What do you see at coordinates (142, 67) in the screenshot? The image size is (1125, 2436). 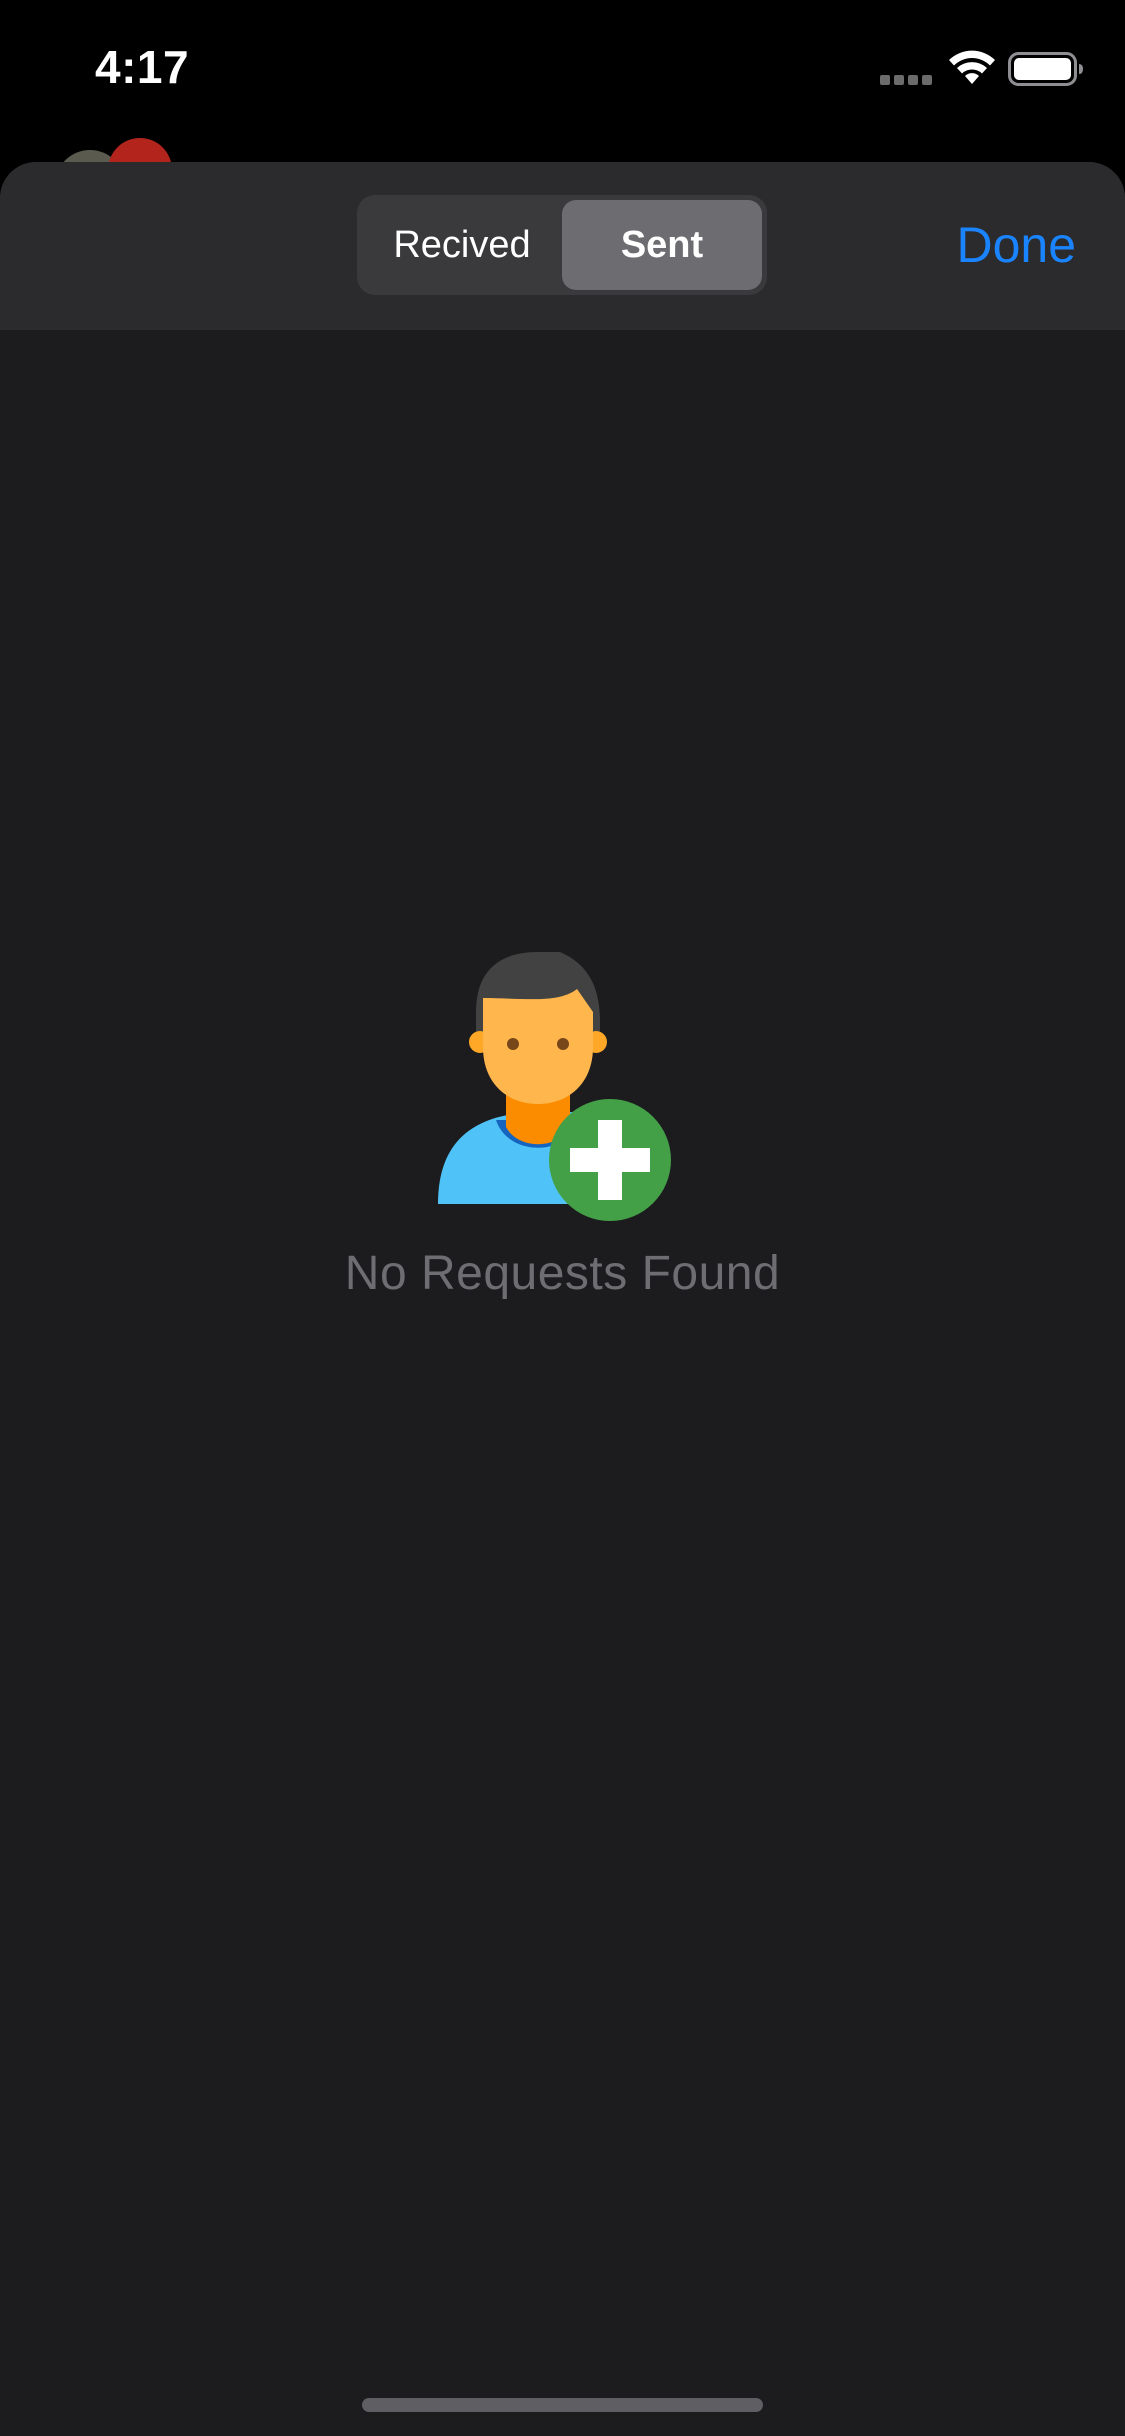 I see `status-time: 4:17` at bounding box center [142, 67].